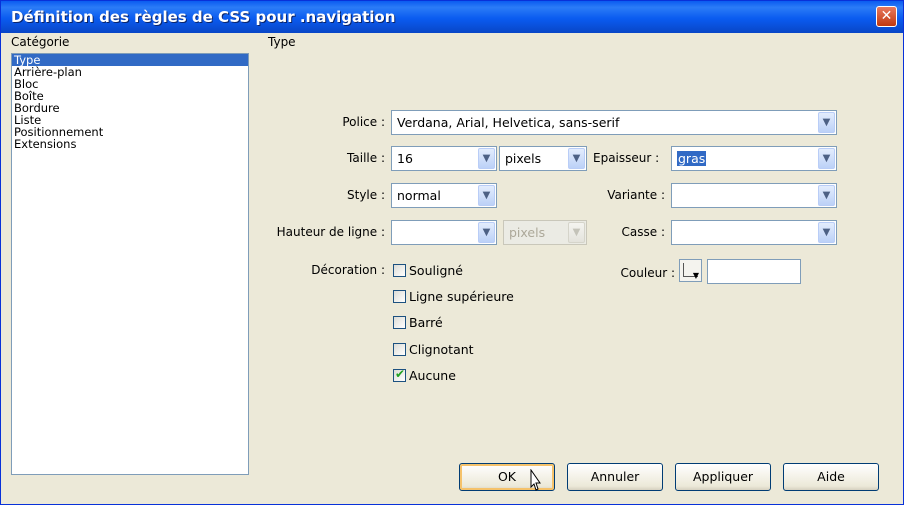  Describe the element at coordinates (754, 195) in the screenshot. I see `variant-select: ▼` at that location.